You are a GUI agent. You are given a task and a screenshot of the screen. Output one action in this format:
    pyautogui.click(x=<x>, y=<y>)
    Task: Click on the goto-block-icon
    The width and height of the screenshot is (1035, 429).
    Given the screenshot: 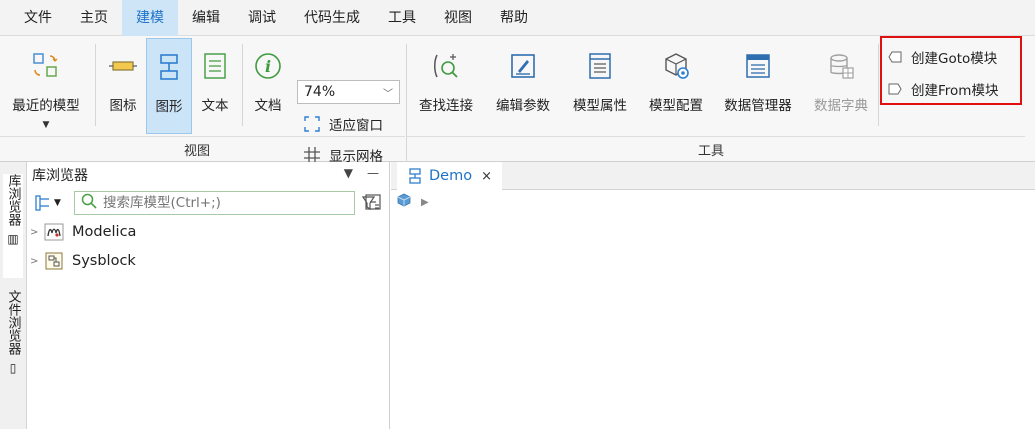 What is the action you would take?
    pyautogui.click(x=895, y=57)
    